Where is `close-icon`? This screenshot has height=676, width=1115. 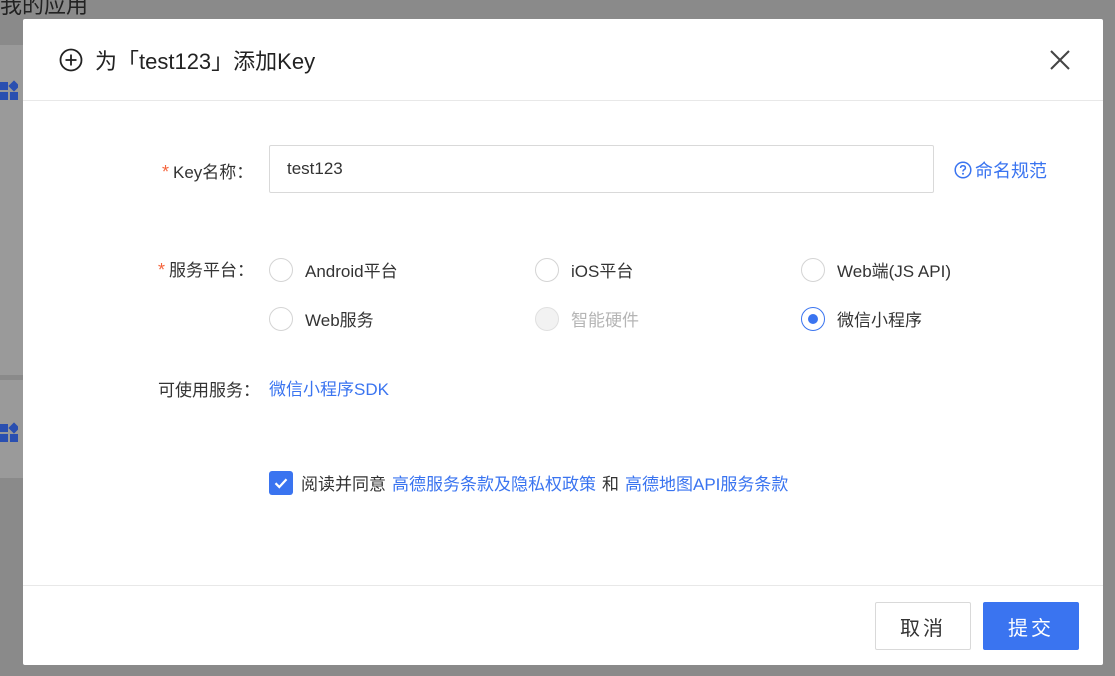 close-icon is located at coordinates (1060, 60).